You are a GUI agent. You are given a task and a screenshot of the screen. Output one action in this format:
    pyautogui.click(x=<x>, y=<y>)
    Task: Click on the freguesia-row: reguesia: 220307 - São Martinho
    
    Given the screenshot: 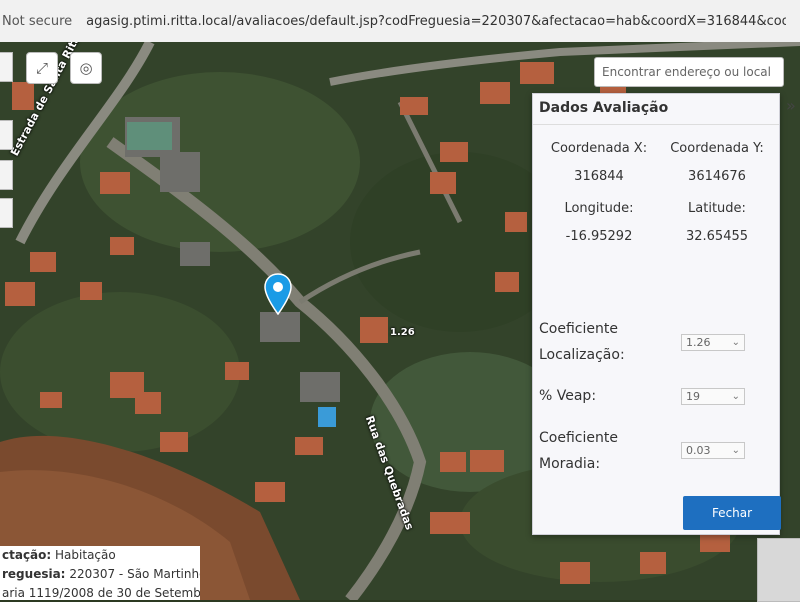 What is the action you would take?
    pyautogui.click(x=101, y=574)
    